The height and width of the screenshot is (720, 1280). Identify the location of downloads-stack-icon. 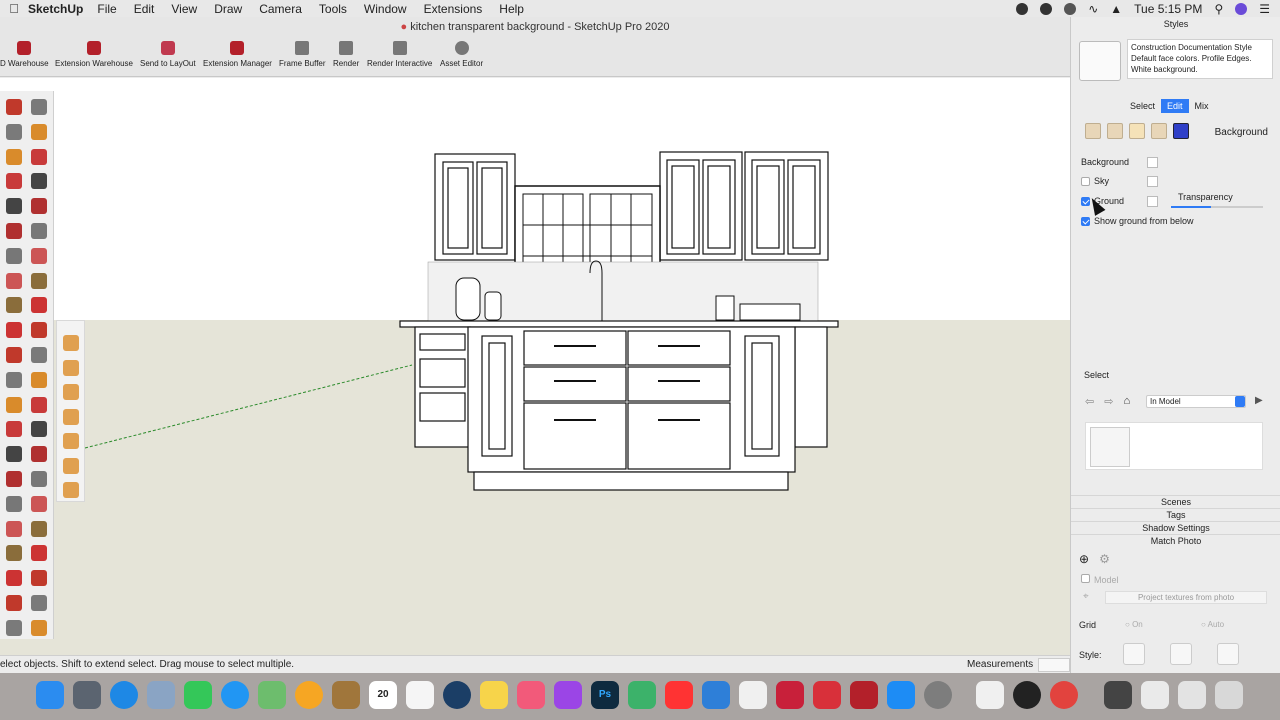
(1155, 695).